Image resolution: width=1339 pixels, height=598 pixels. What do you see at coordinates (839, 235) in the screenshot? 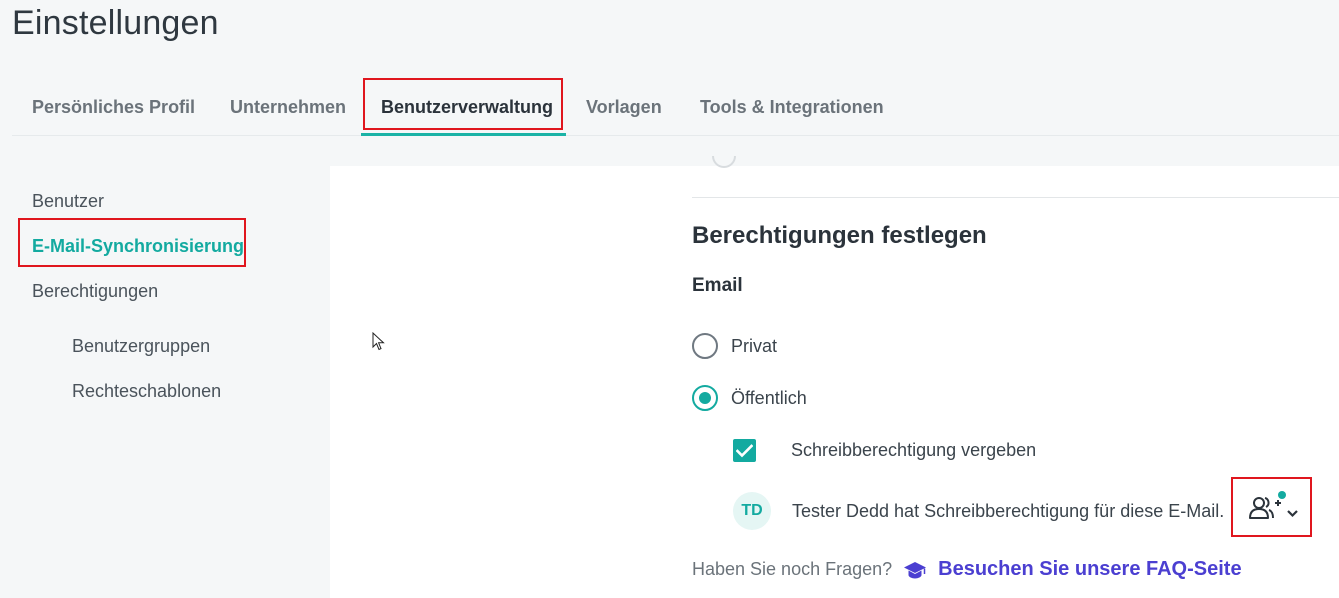
I see `permissions-title: Berechtigungen festlegen` at bounding box center [839, 235].